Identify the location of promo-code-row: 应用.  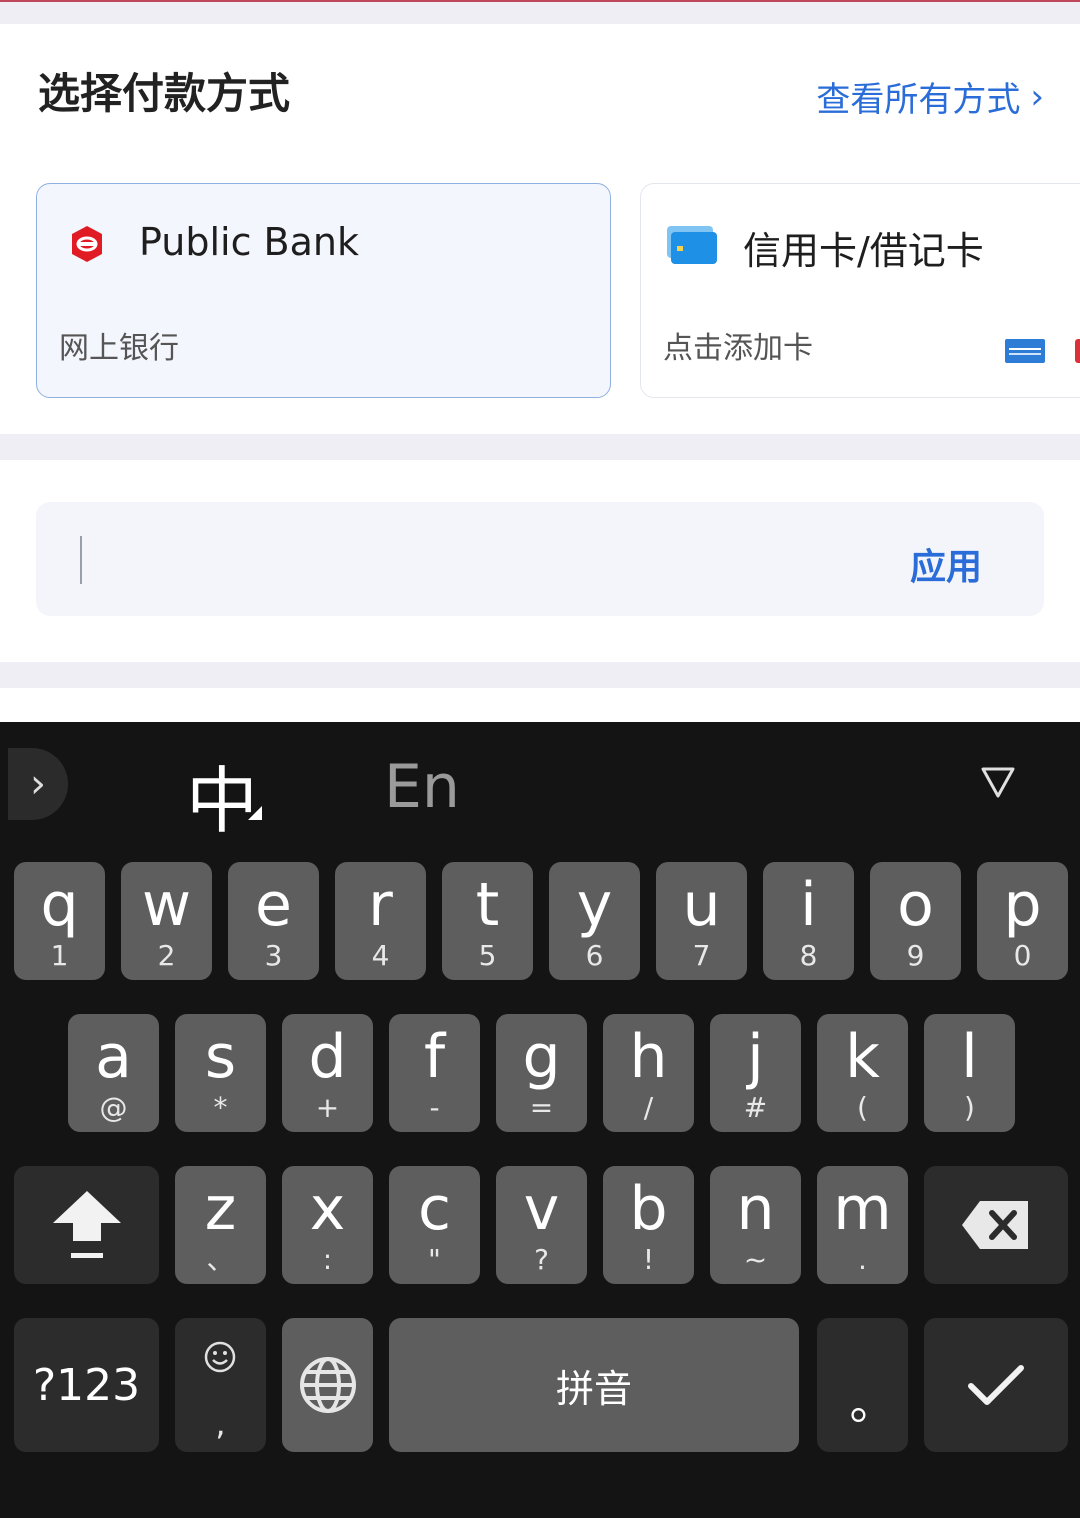
(540, 559).